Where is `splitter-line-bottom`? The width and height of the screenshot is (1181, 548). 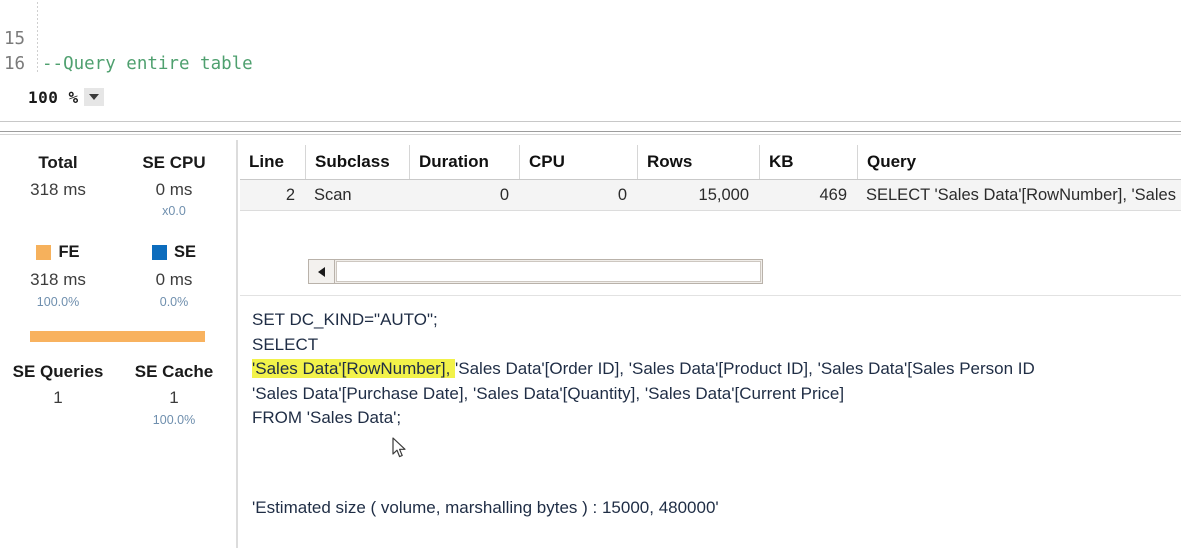
splitter-line-bottom is located at coordinates (590, 134).